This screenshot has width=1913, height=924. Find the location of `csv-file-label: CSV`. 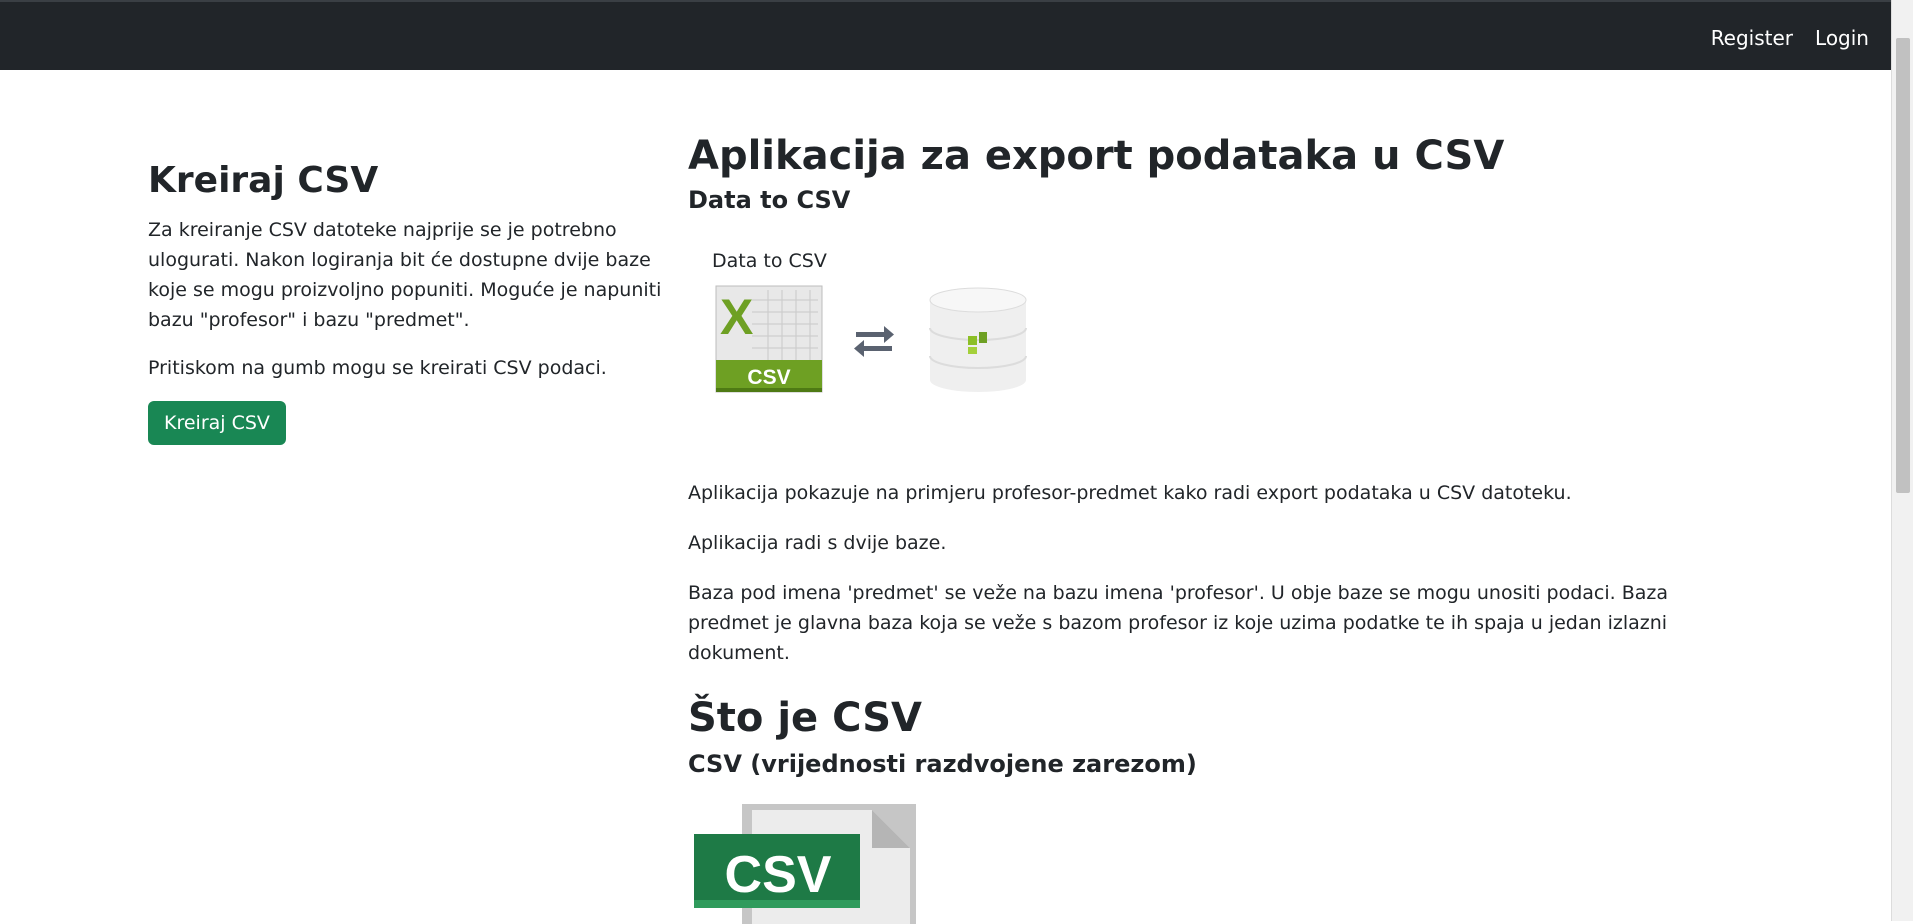

csv-file-label: CSV is located at coordinates (778, 875).